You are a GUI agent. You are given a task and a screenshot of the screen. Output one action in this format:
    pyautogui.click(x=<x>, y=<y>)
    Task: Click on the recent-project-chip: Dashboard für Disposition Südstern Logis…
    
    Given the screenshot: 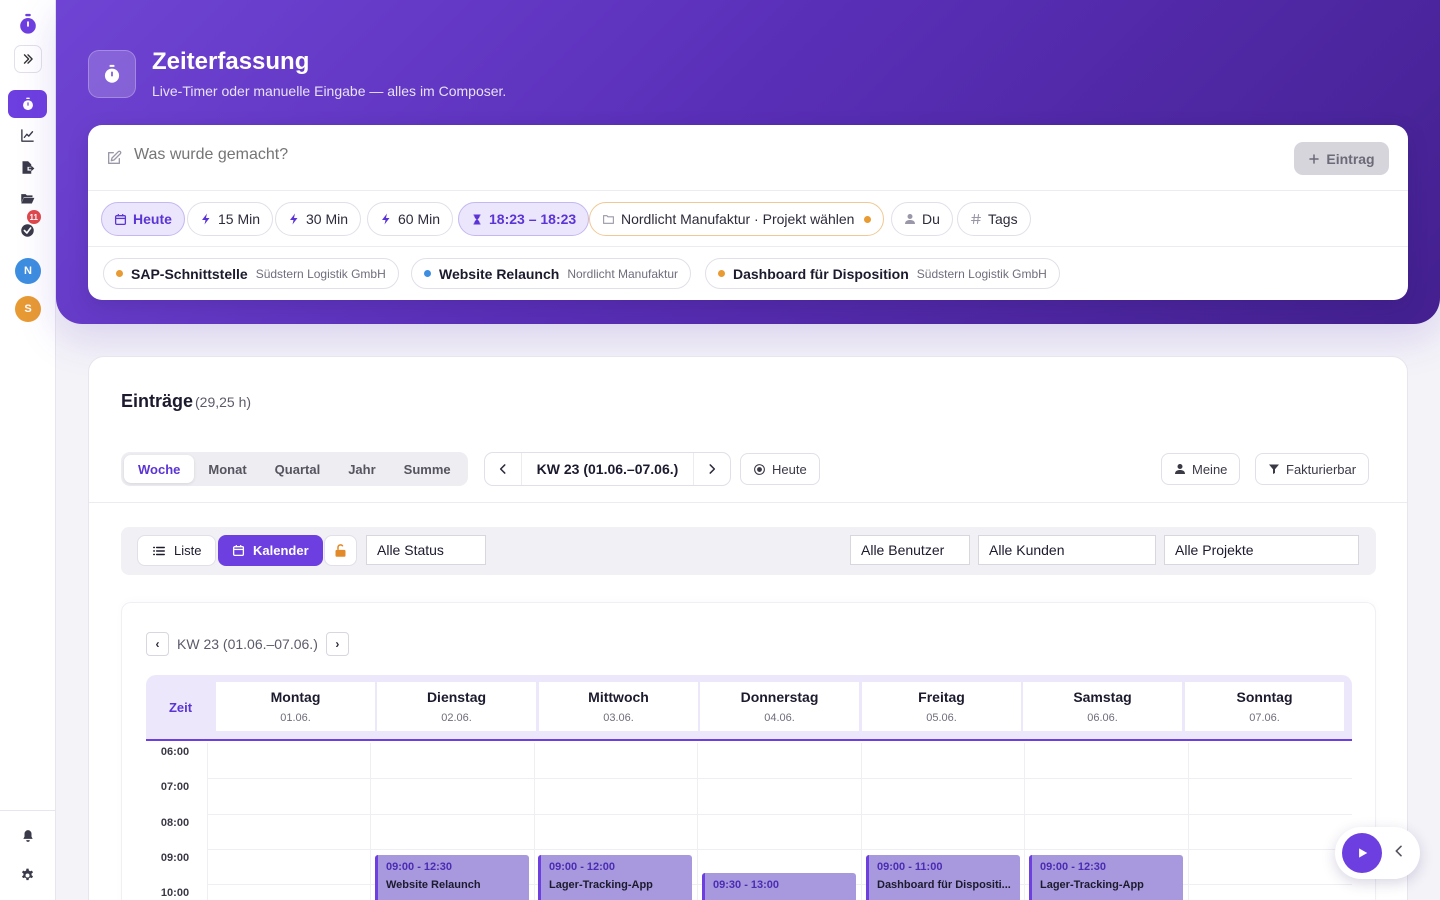 What is the action you would take?
    pyautogui.click(x=882, y=273)
    